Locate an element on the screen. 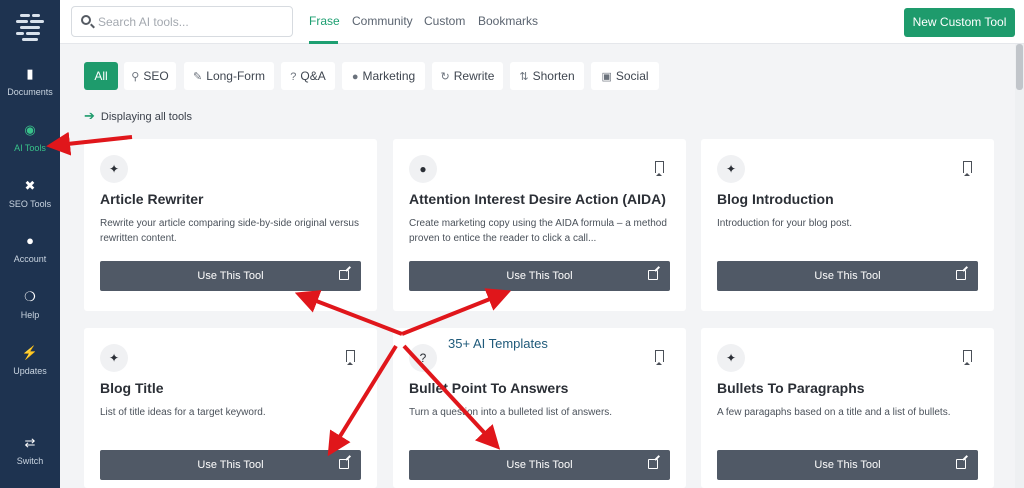  filter-label: SEO is located at coordinates (156, 76).